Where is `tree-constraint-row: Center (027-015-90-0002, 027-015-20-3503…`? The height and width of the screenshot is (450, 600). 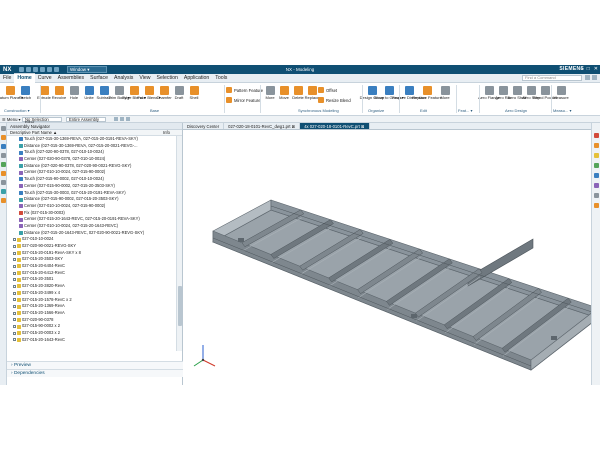
tree-constraint-row: Center (027-015-90-0002, 027-015-20-3503… is located at coordinates (92, 186).